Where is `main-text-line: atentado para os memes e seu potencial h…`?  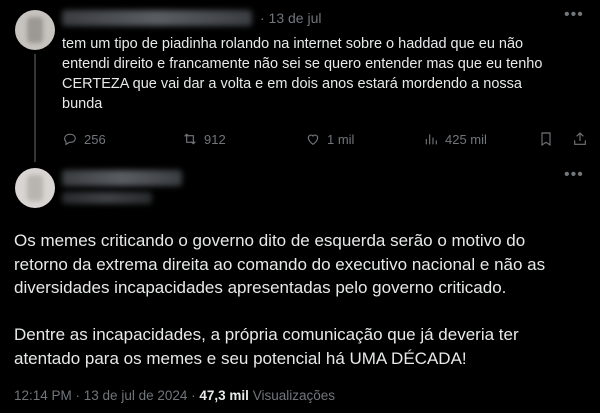
main-text-line: atentado para os memes e seu potencial h… is located at coordinates (240, 358).